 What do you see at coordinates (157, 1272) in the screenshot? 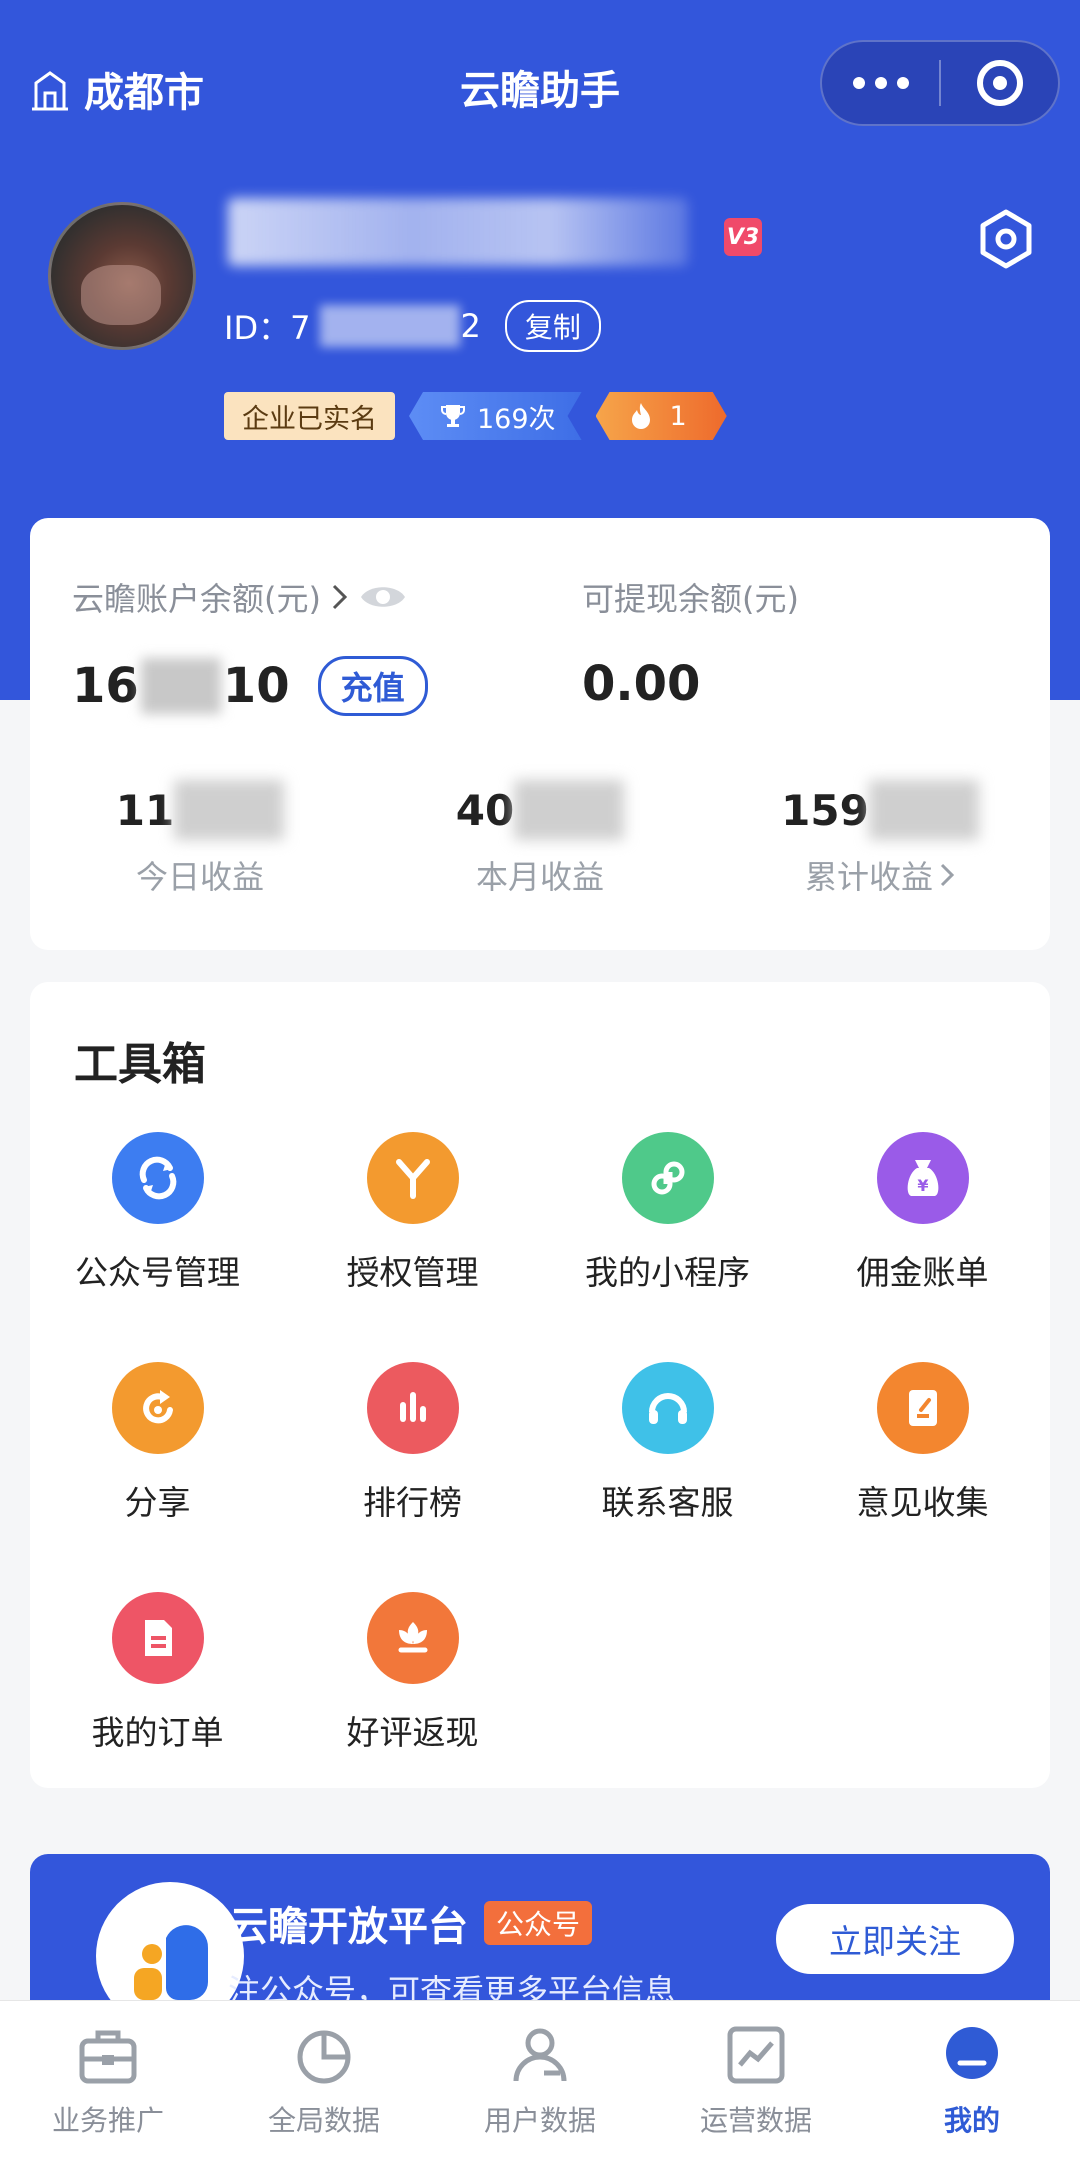
I see `tool-label: 公众号管理` at bounding box center [157, 1272].